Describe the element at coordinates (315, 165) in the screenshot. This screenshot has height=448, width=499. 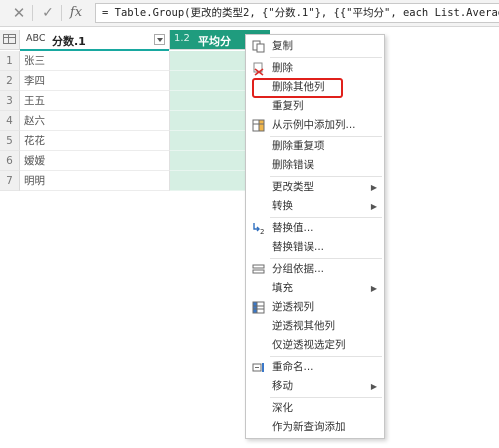
I see `menu-item-remove-errors: 删除错误` at that location.